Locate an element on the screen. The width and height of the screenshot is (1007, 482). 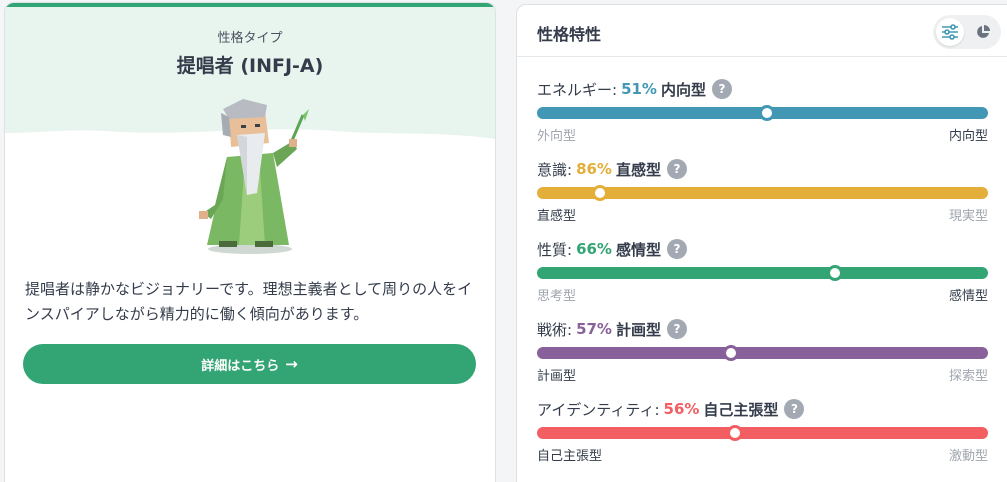
trait-label: 性質: 66% 感情型 ? is located at coordinates (612, 249).